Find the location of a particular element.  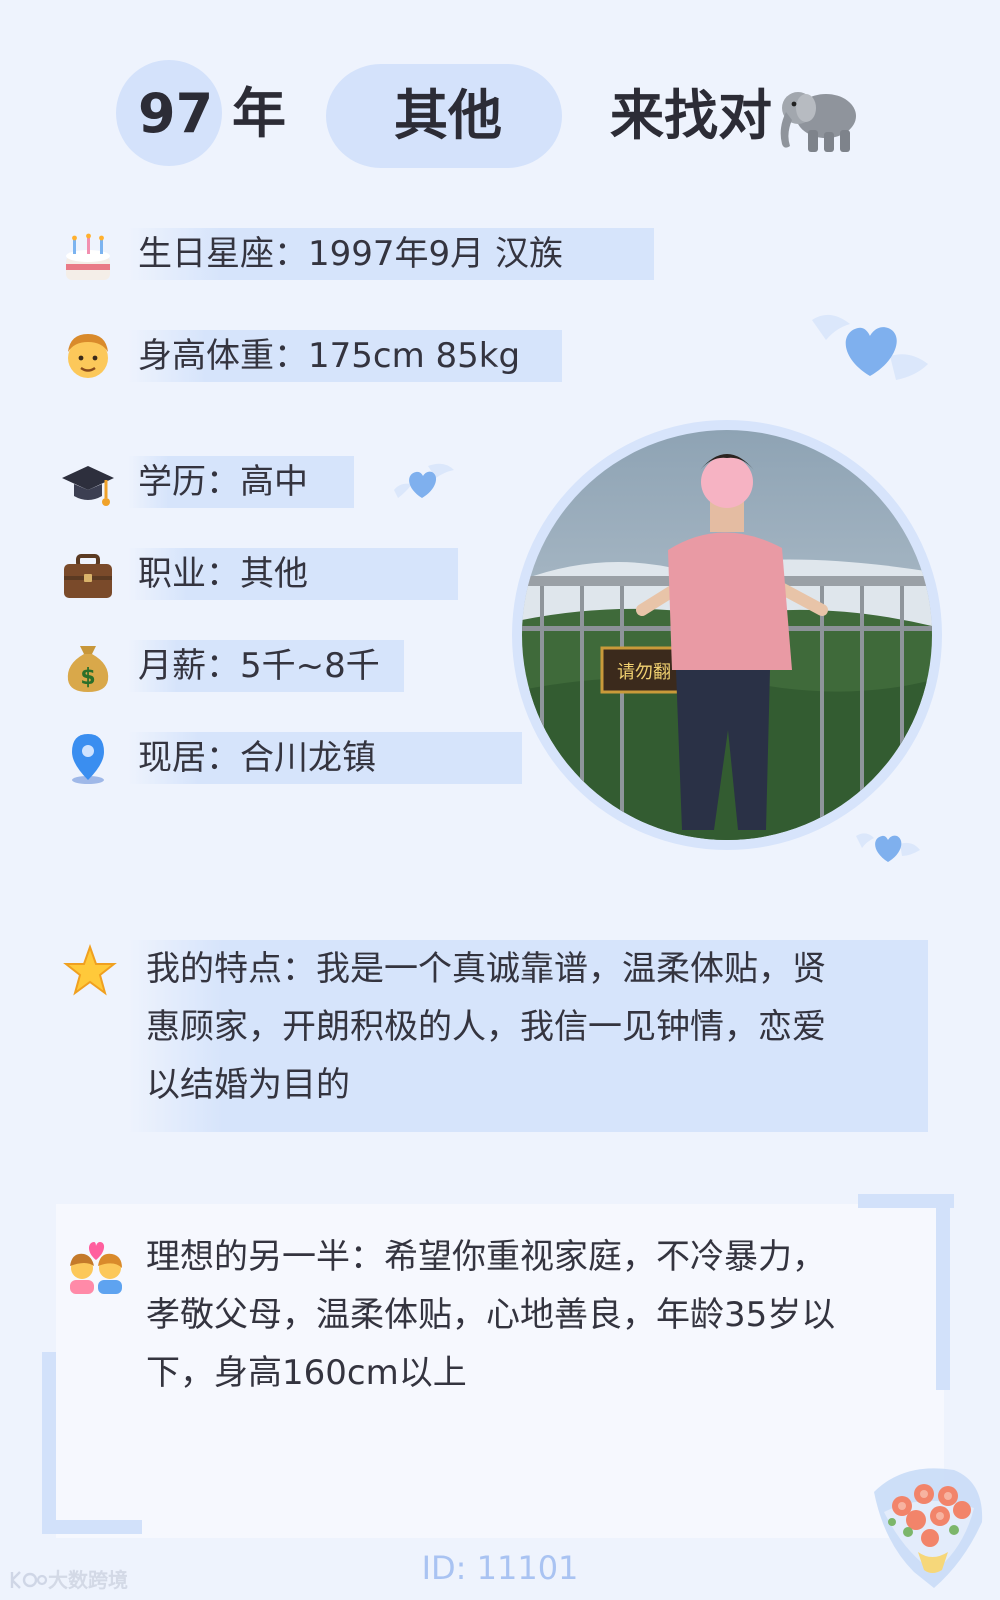

watermark-logo-icon is located at coordinates (29, 1580).